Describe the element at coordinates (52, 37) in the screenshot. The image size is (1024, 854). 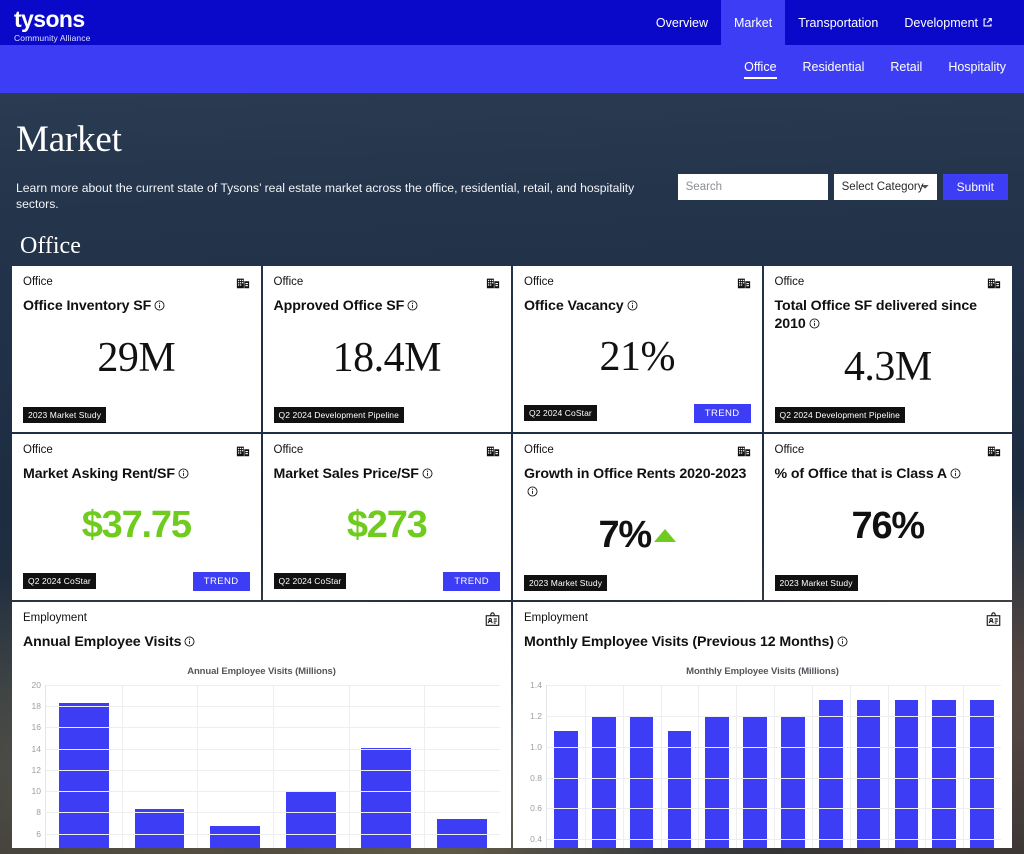
I see `logo-tagline: Community Alliance` at that location.